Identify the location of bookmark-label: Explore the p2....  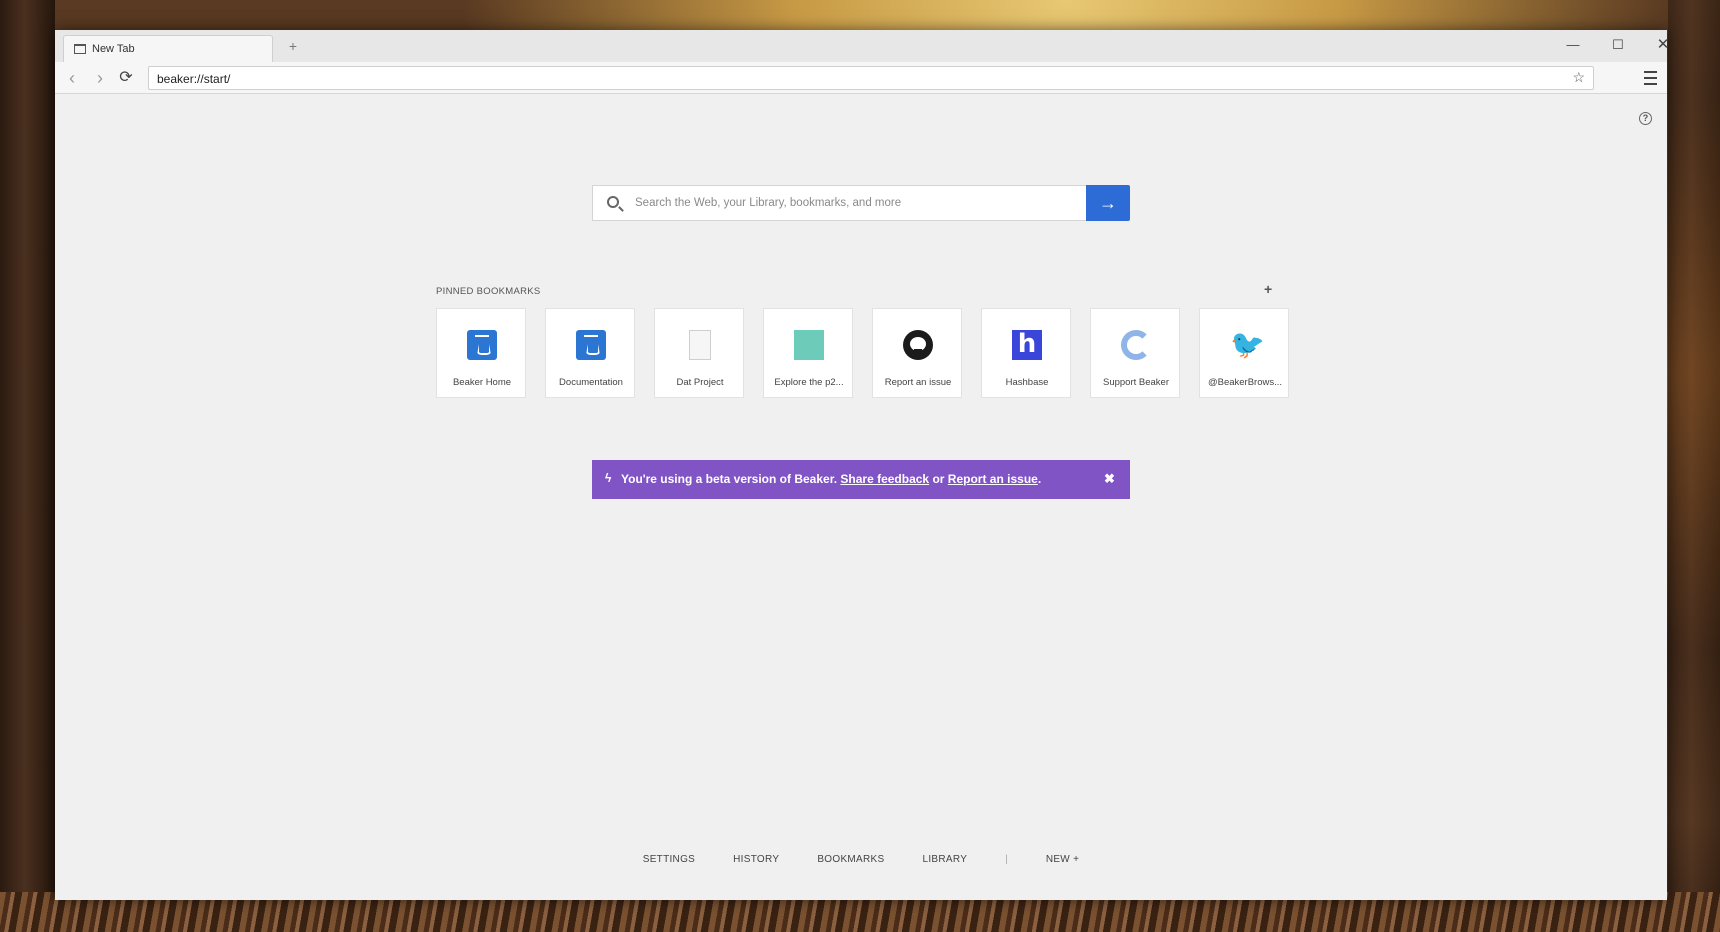
(809, 382).